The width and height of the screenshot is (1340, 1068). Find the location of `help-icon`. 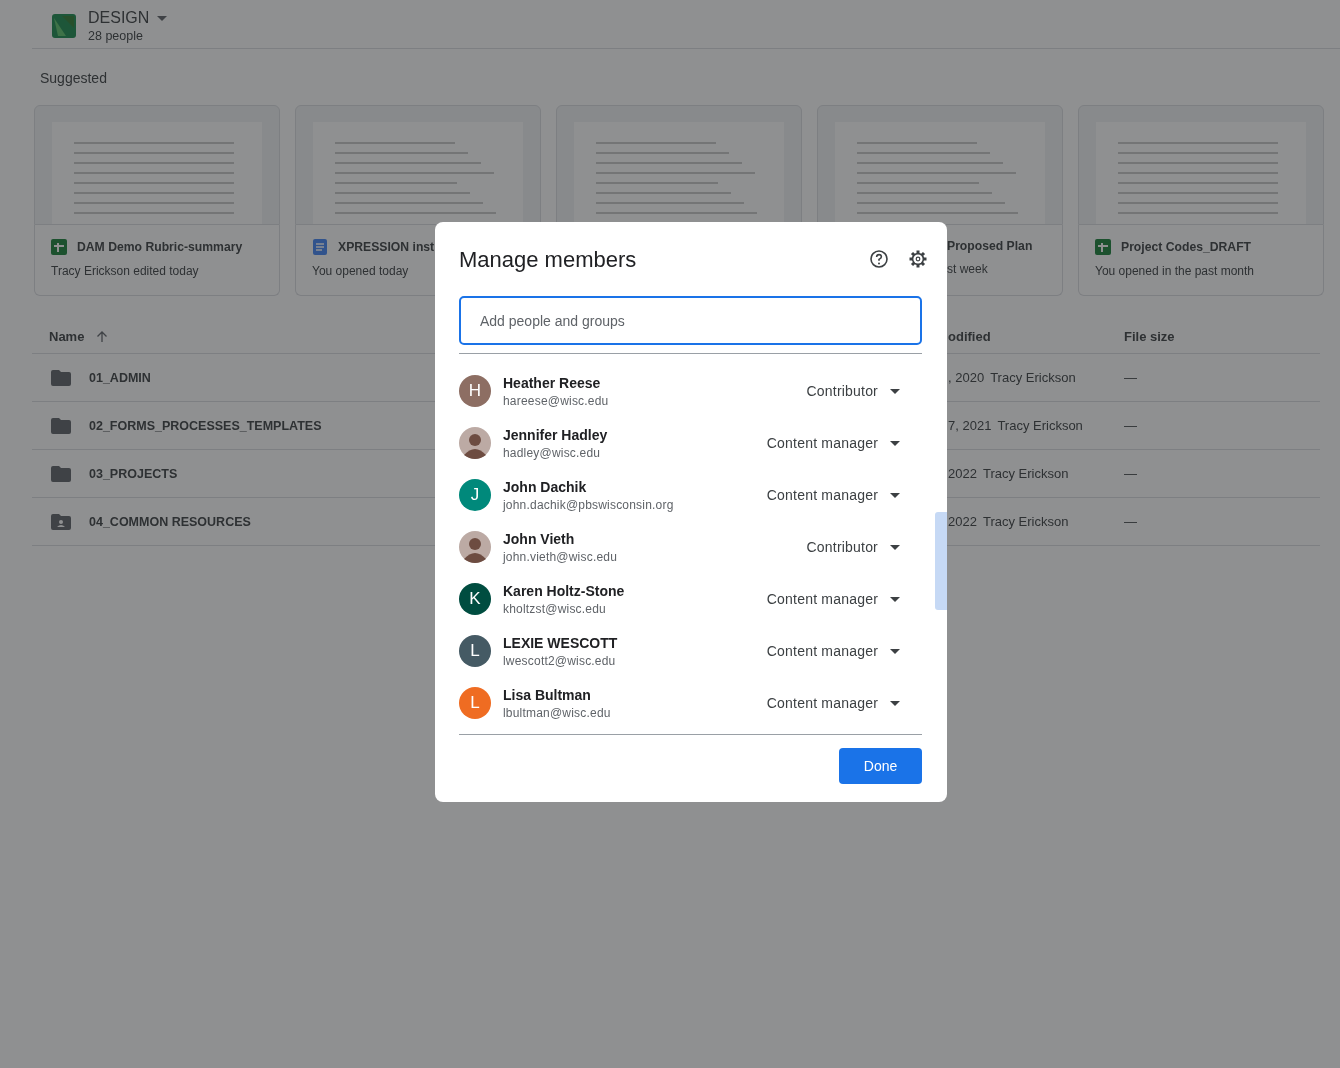

help-icon is located at coordinates (879, 259).